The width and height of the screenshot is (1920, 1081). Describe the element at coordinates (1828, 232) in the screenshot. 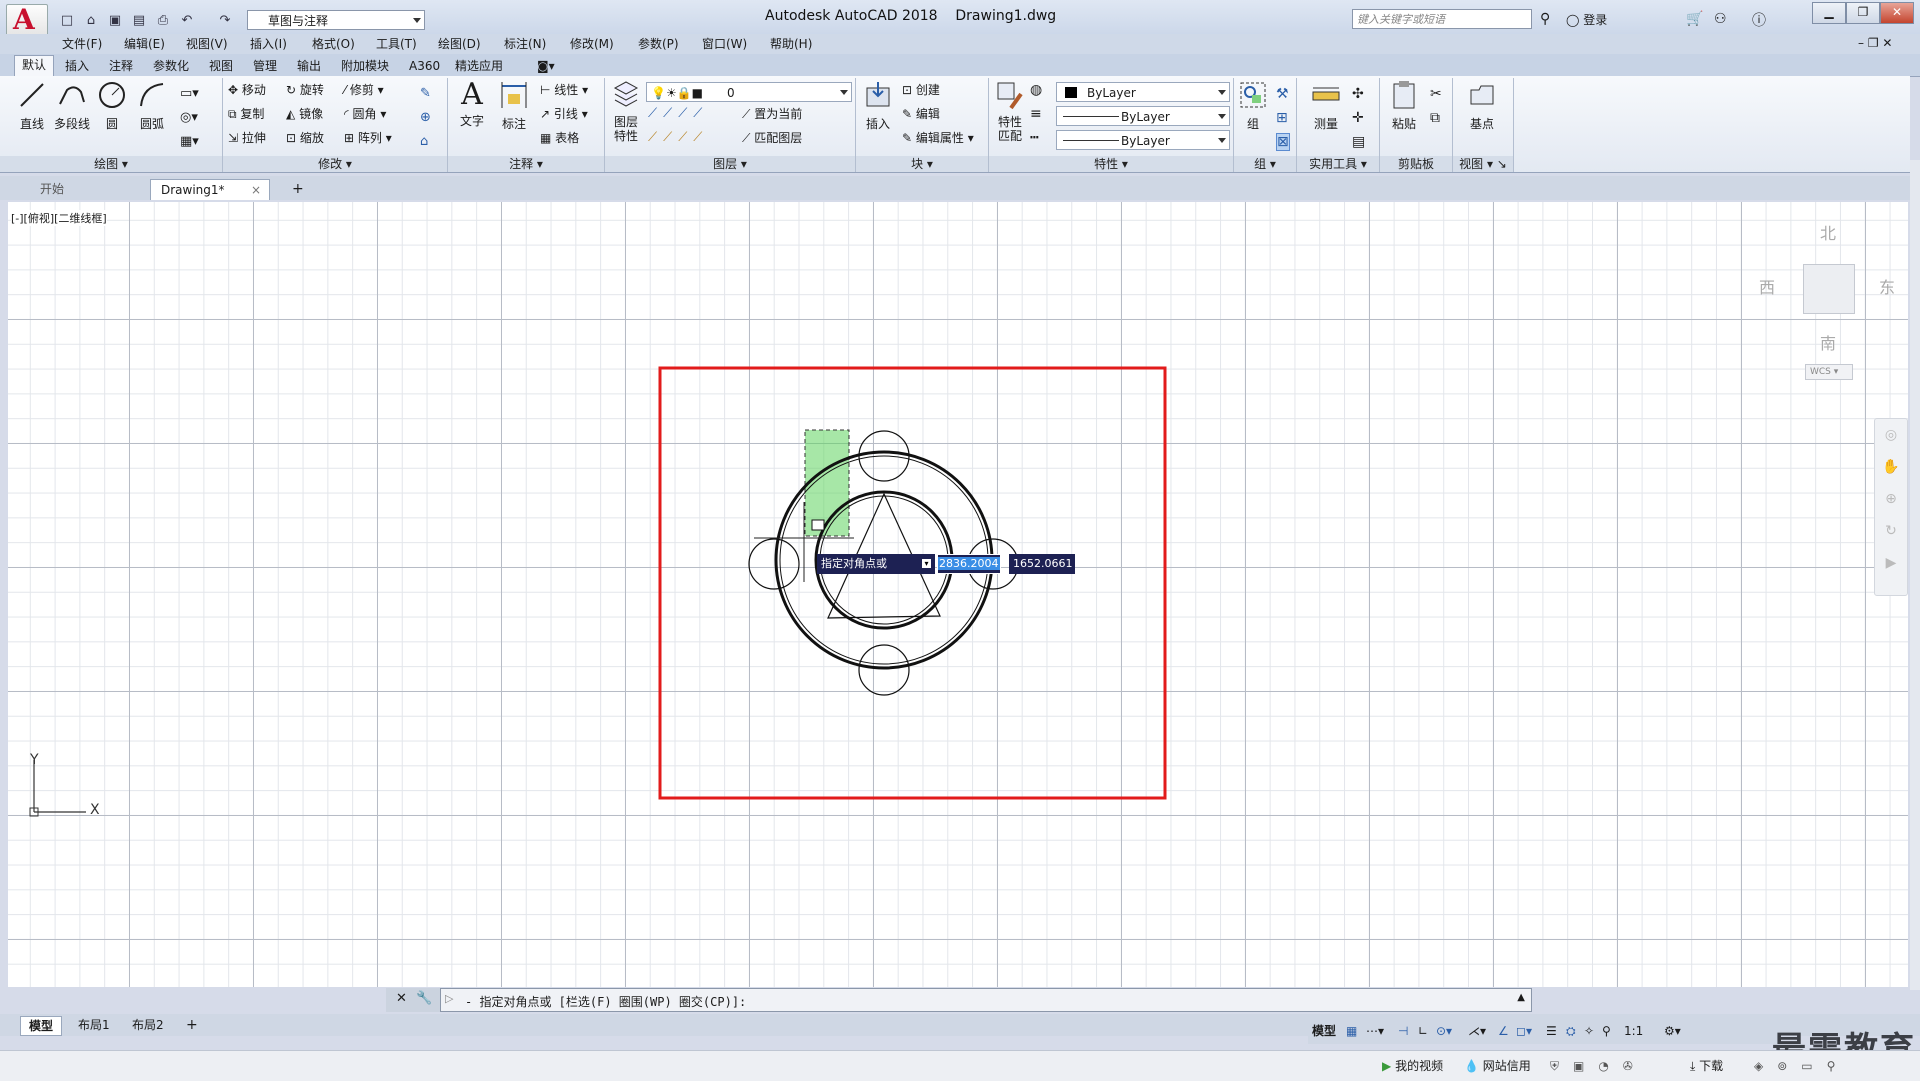

I see `compass-north: 北` at that location.